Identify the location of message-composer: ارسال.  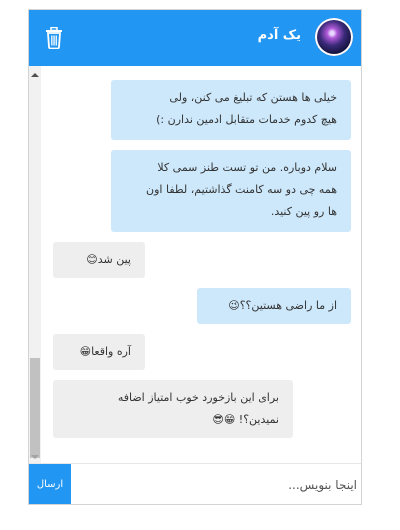
(195, 483).